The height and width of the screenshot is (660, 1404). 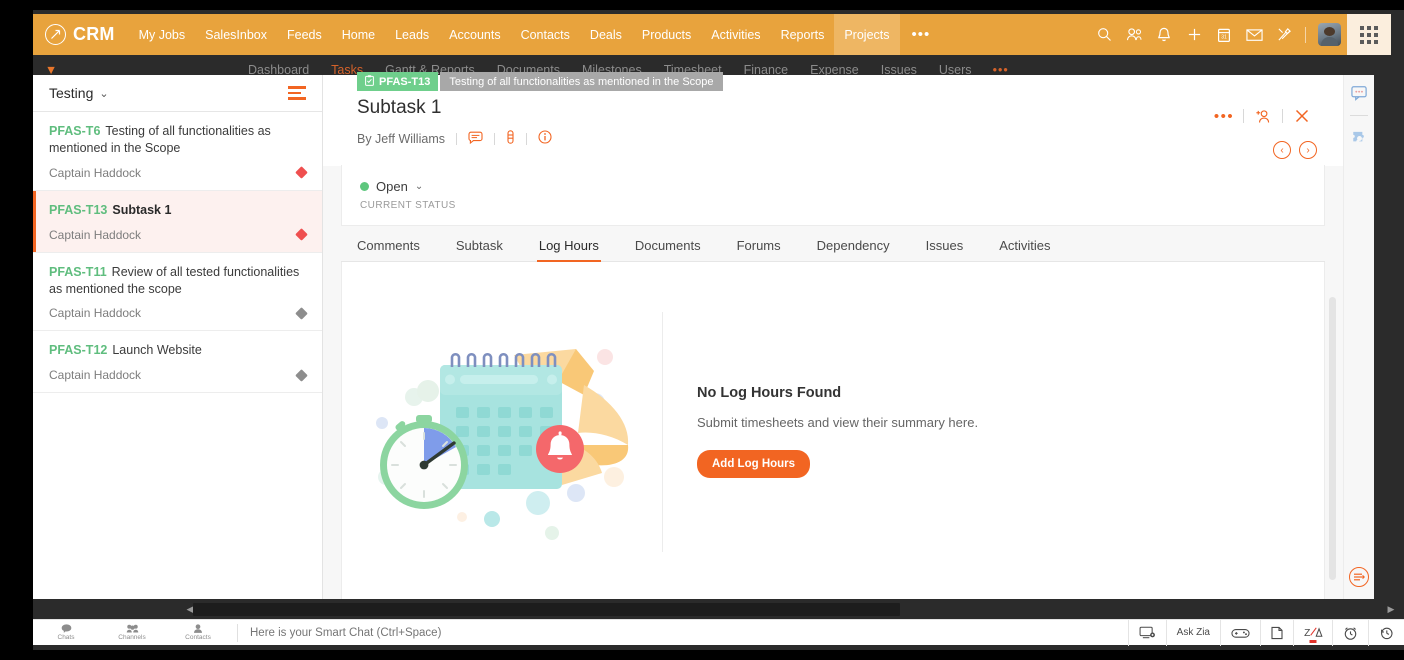 I want to click on info-icon, so click(x=545, y=138).